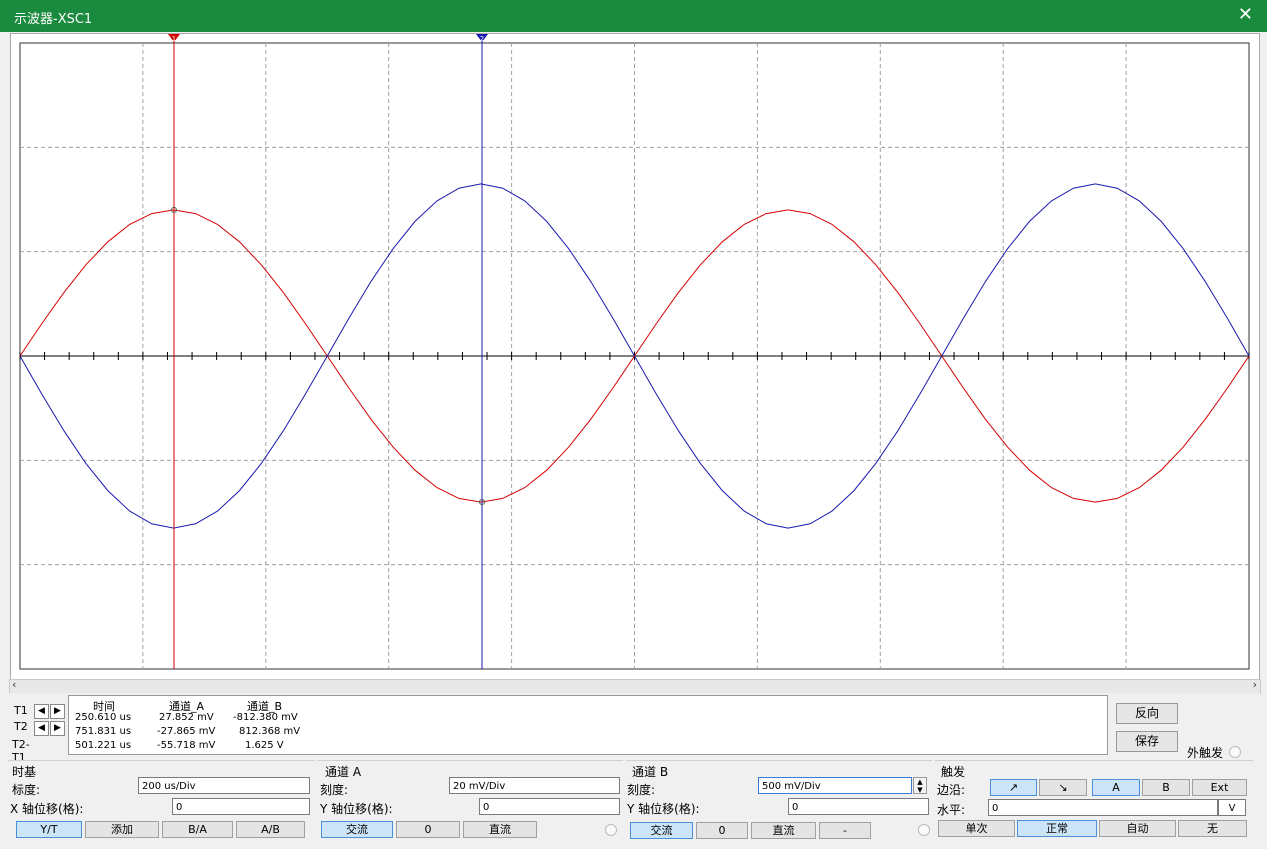  I want to click on trigger-source-b-button: B, so click(1166, 787).